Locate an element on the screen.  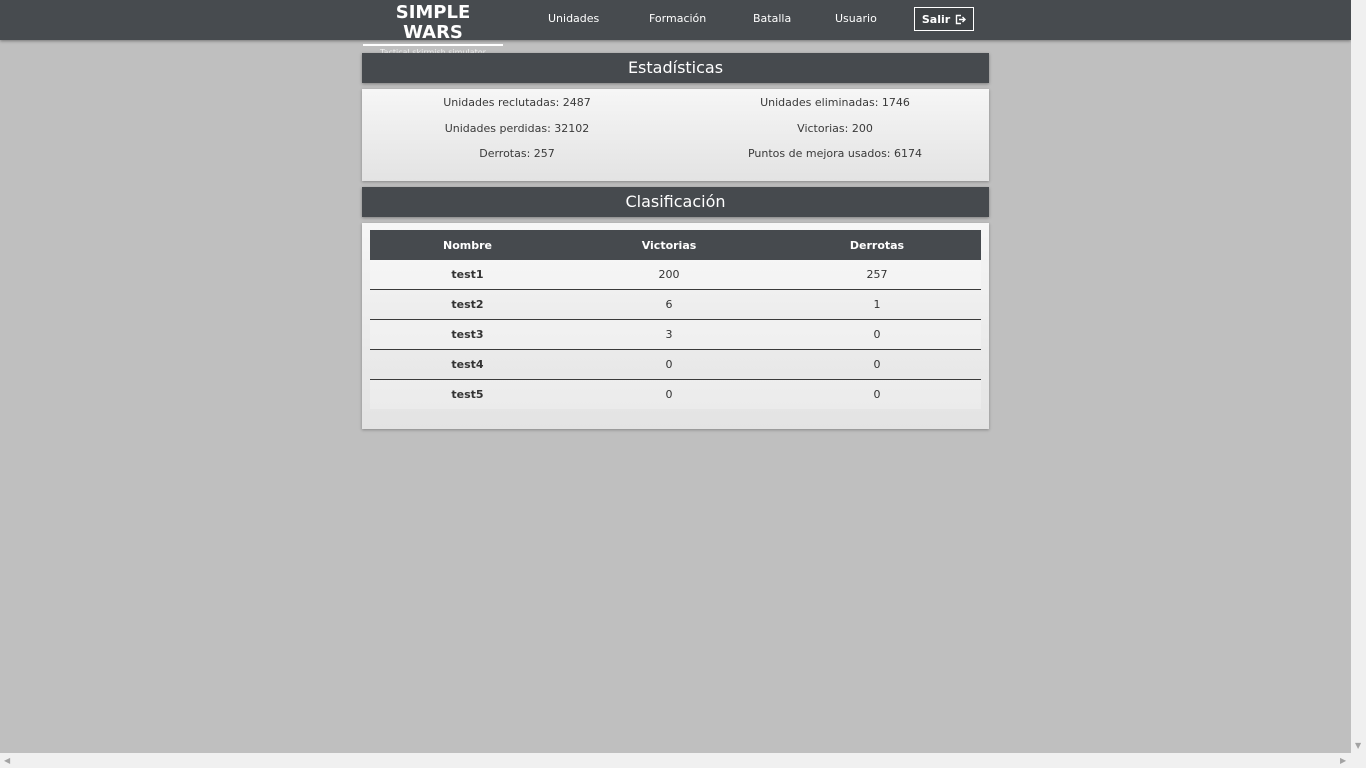
table-row: test1 200 257 is located at coordinates (675, 275).